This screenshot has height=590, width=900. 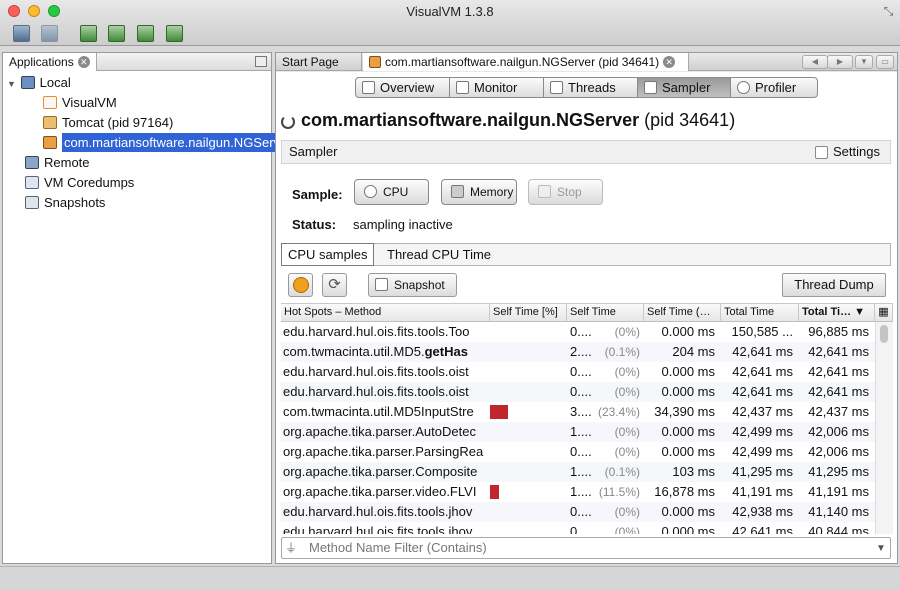 What do you see at coordinates (881, 548) in the screenshot?
I see `filter-dropdown-icon: ▼` at bounding box center [881, 548].